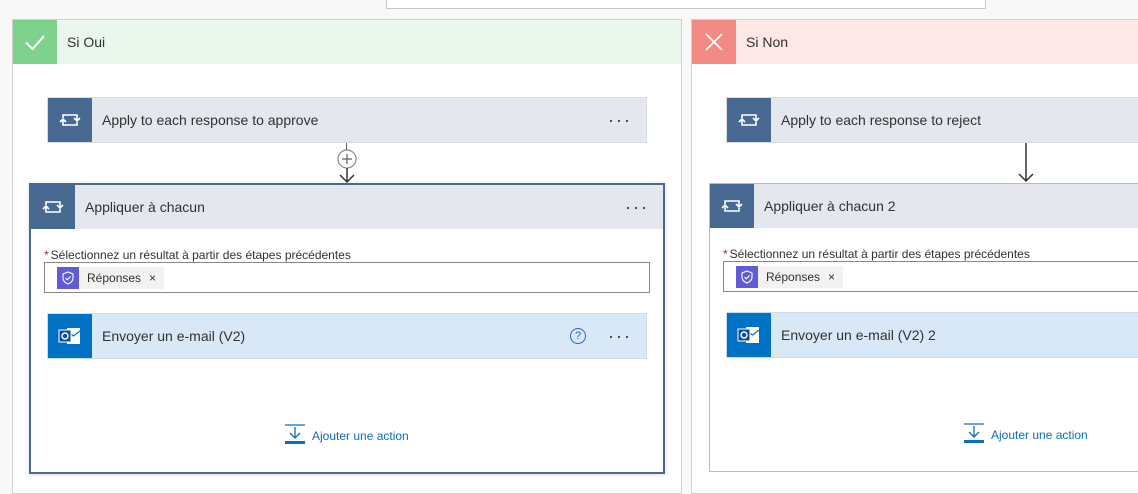 The width and height of the screenshot is (1138, 494). What do you see at coordinates (347, 42) in the screenshot?
I see `branch-yes-header: Si Oui` at bounding box center [347, 42].